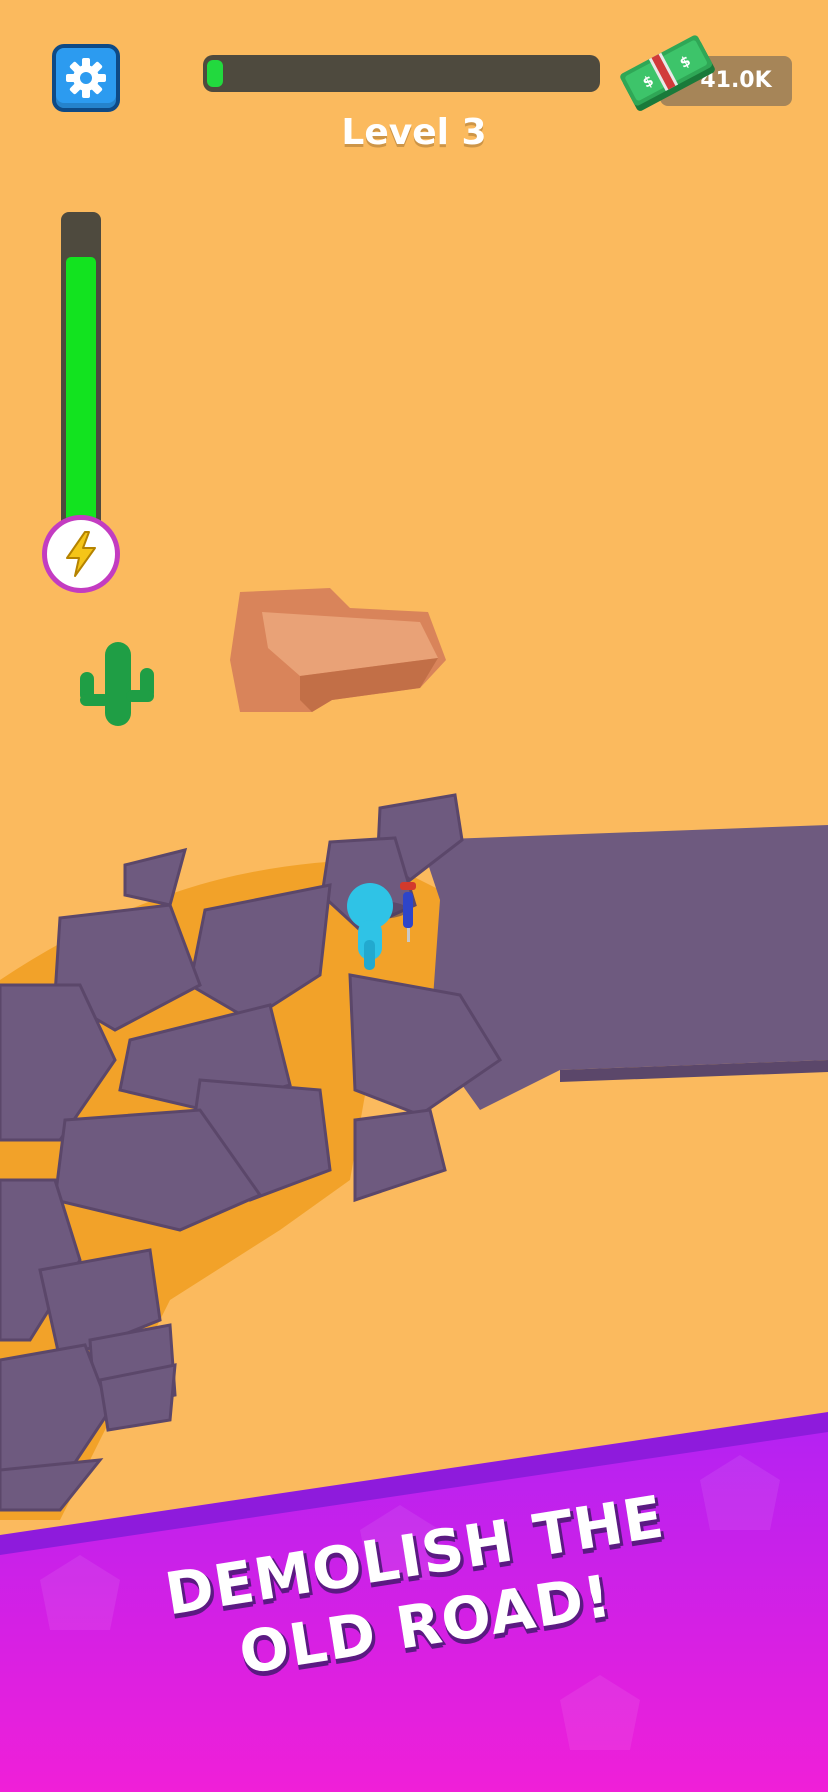 This screenshot has height=1792, width=828. Describe the element at coordinates (117, 684) in the screenshot. I see `cactus` at that location.